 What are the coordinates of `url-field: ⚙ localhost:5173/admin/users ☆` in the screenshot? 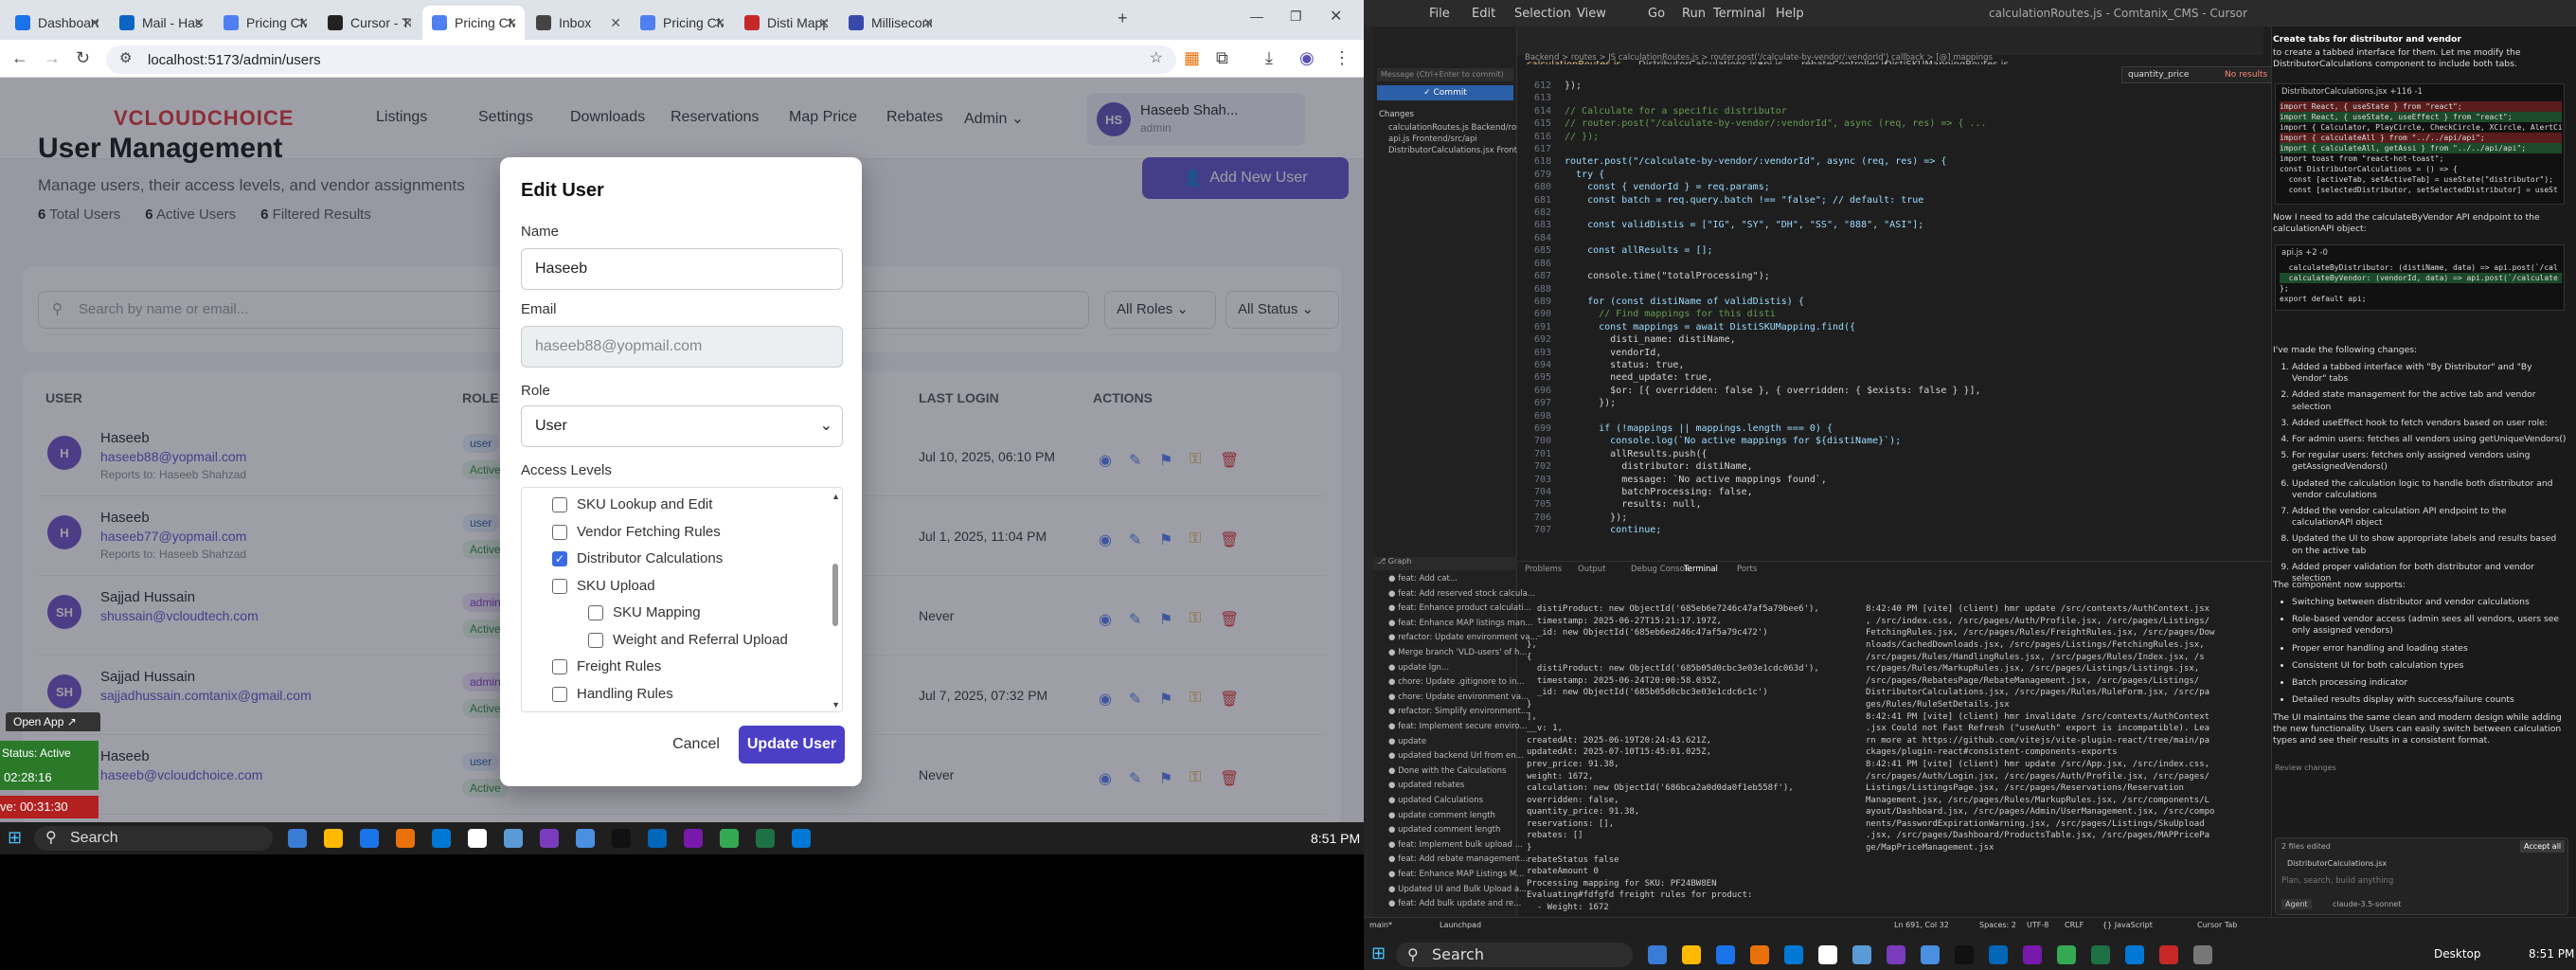 It's located at (641, 60).